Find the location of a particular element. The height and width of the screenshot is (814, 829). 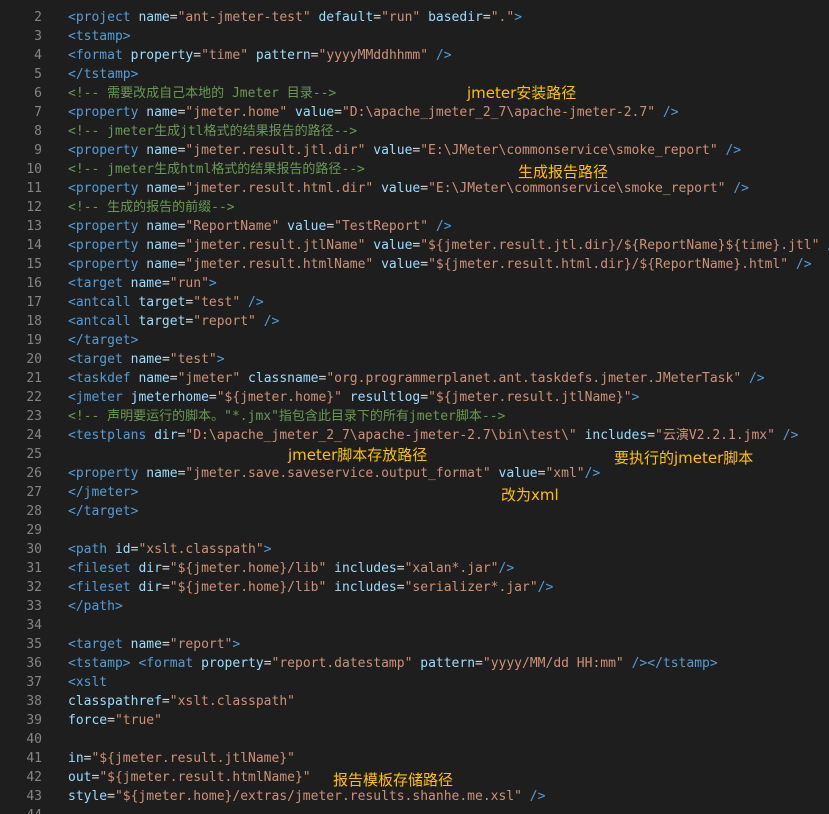

line-number: 42 is located at coordinates (34, 777).